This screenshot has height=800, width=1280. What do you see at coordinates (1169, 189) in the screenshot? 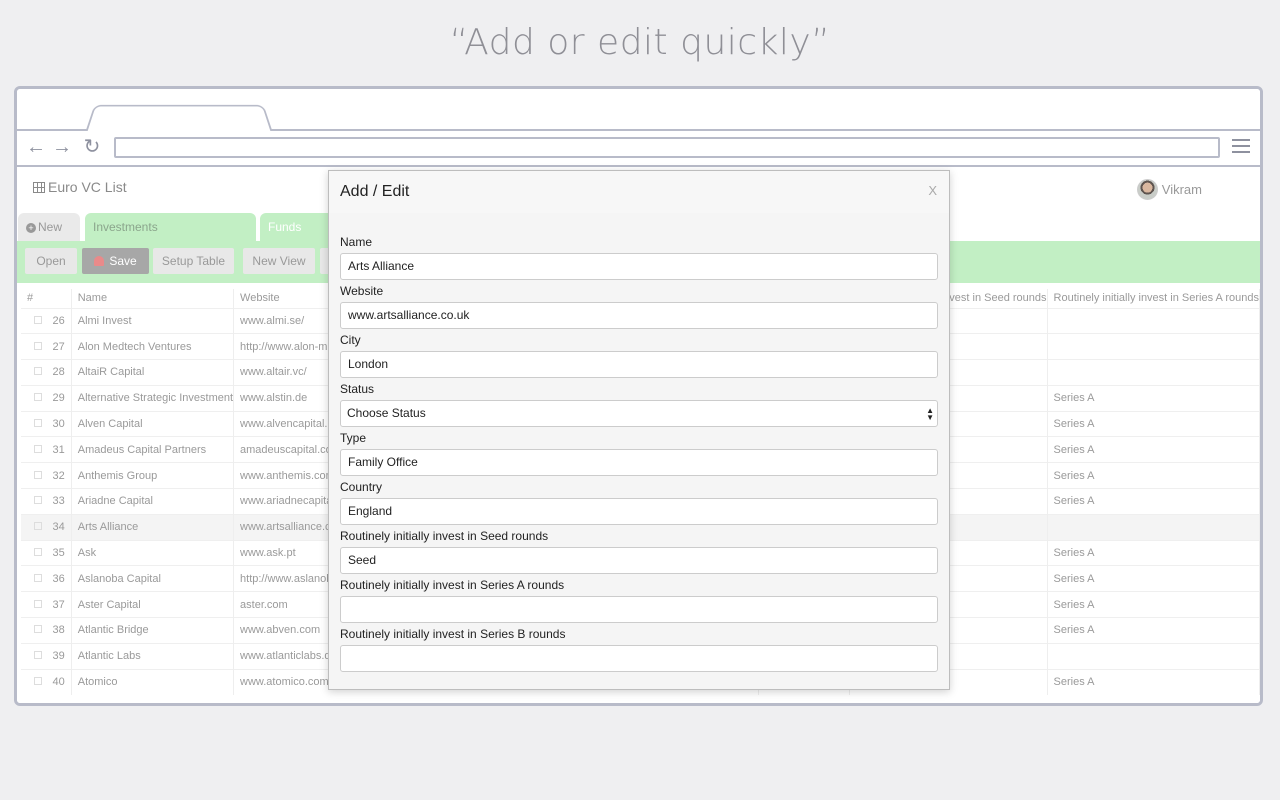
I see `user-menu: Vikram` at bounding box center [1169, 189].